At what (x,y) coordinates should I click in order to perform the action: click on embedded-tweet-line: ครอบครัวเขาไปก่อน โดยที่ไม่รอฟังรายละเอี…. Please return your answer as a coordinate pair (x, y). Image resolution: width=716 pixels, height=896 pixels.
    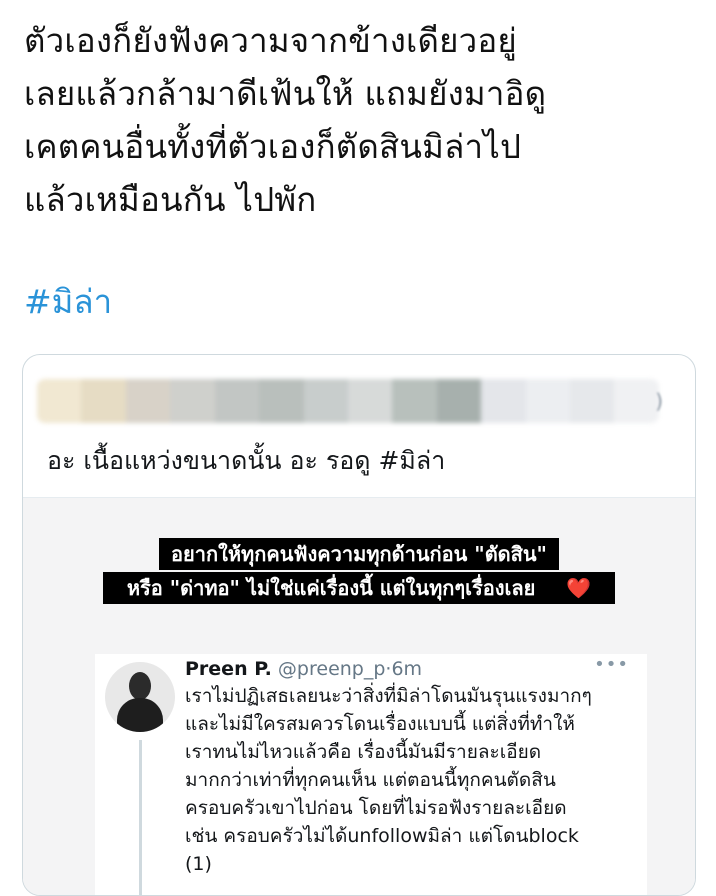
    Looking at the image, I should click on (376, 808).